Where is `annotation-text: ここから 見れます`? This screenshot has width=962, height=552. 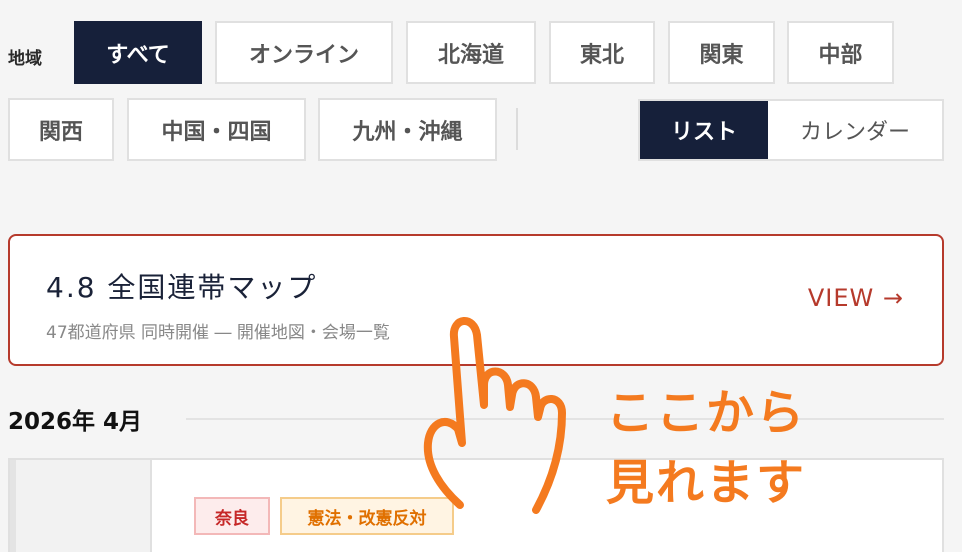
annotation-text: ここから 見れます is located at coordinates (706, 448).